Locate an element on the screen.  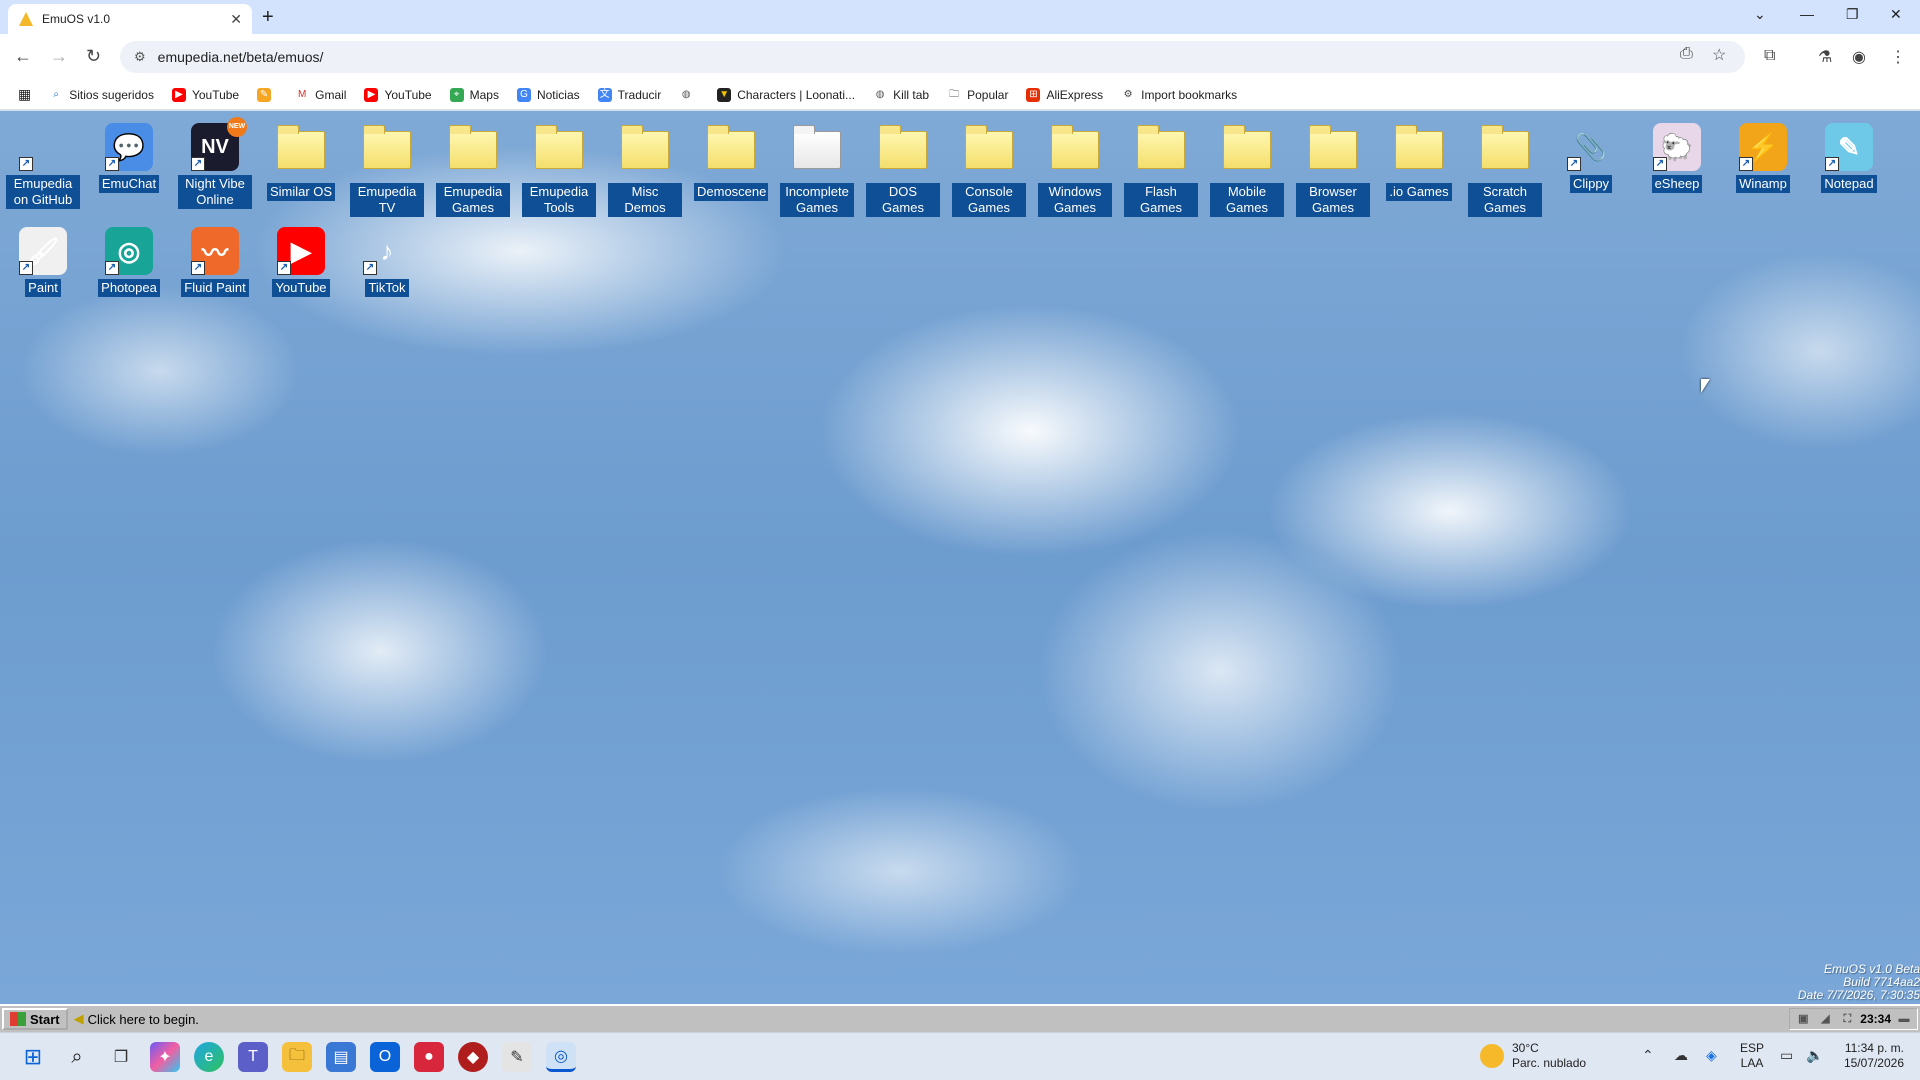
bookmark-popular: 🗀 Popular is located at coordinates (977, 95).